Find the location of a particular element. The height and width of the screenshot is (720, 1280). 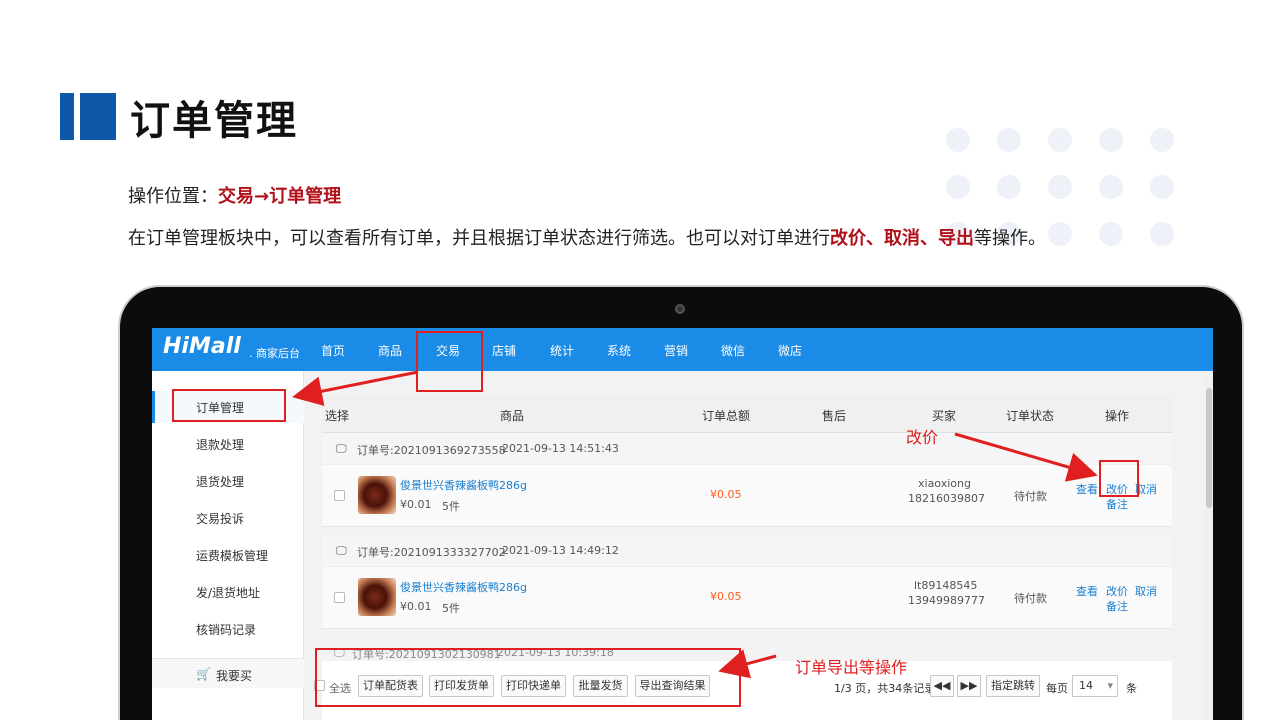

arrow-to-change-price is located at coordinates (1026, 457).